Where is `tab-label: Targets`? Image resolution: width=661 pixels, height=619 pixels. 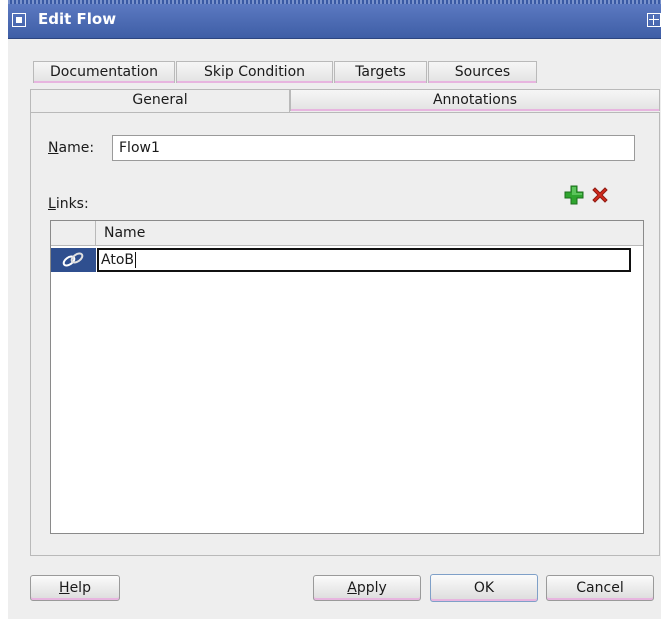 tab-label: Targets is located at coordinates (380, 72).